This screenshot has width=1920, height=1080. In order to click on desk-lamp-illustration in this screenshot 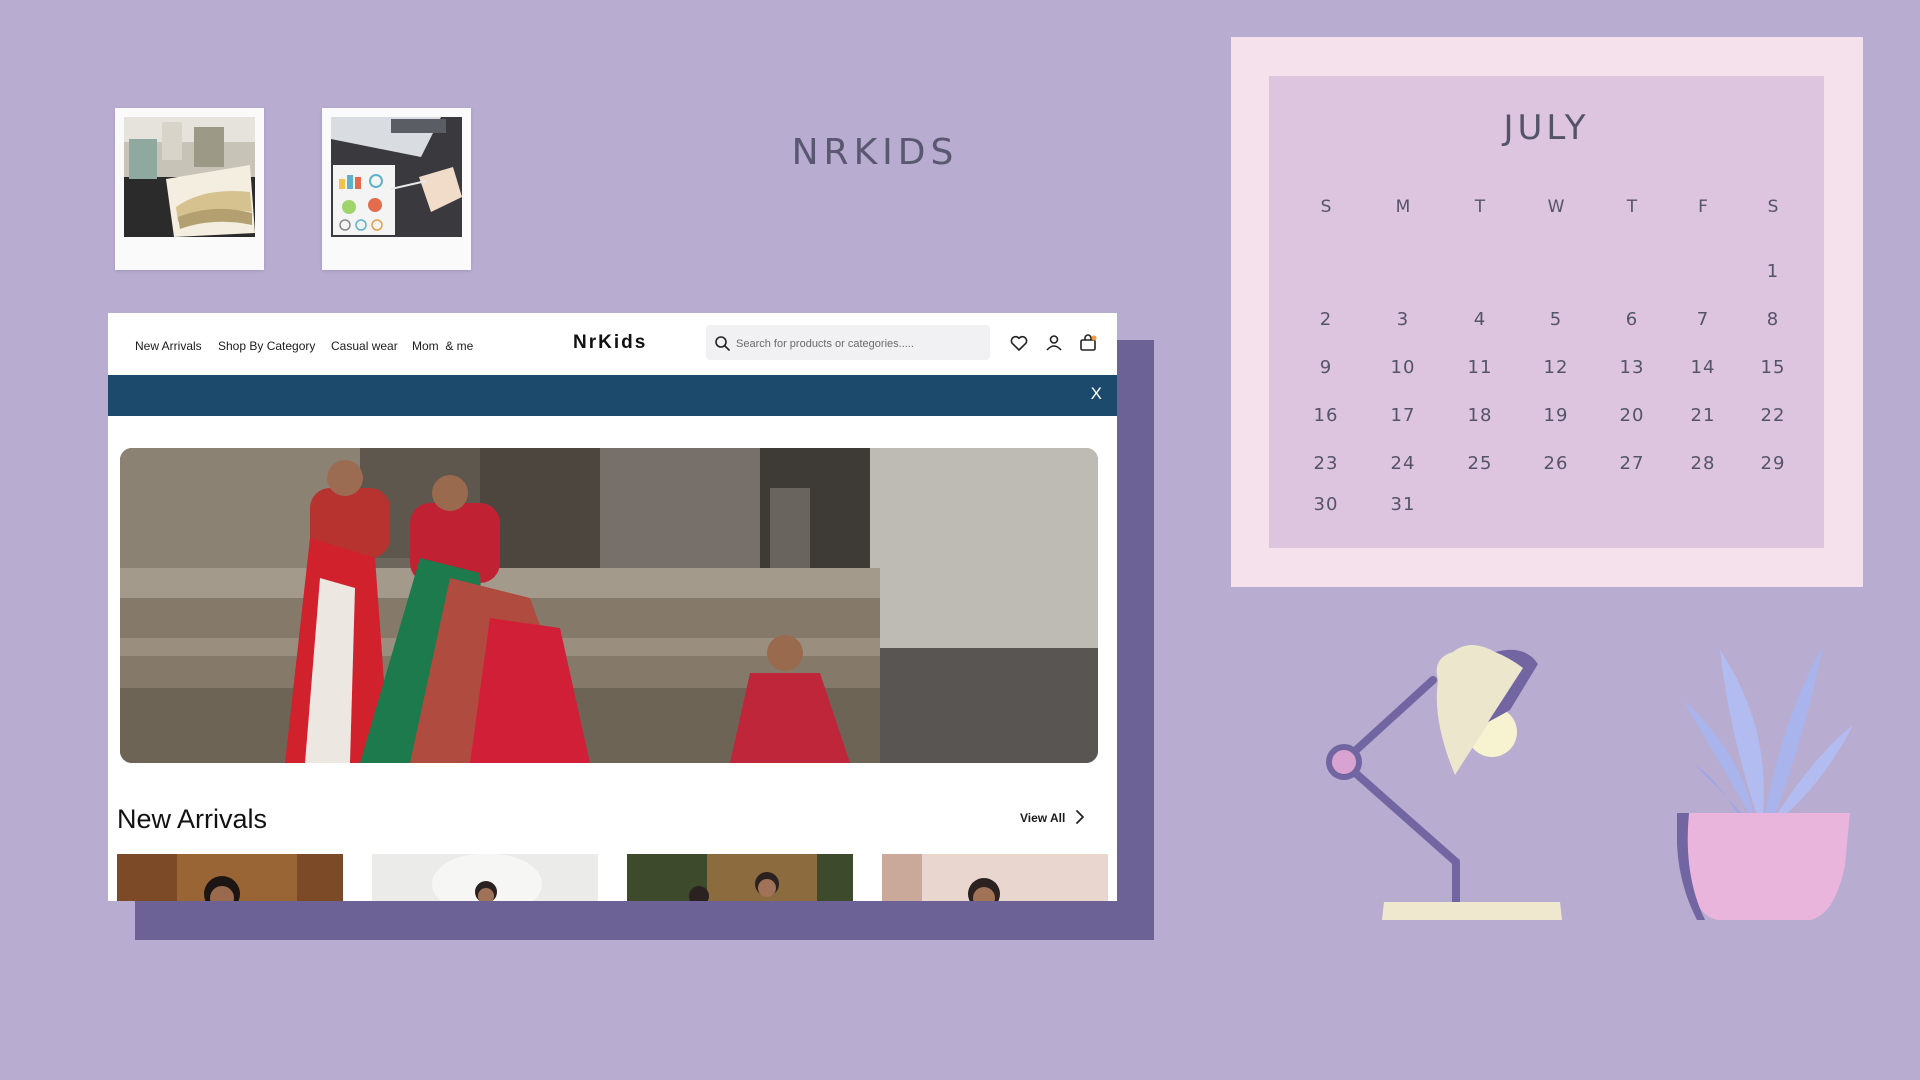, I will do `click(1444, 782)`.